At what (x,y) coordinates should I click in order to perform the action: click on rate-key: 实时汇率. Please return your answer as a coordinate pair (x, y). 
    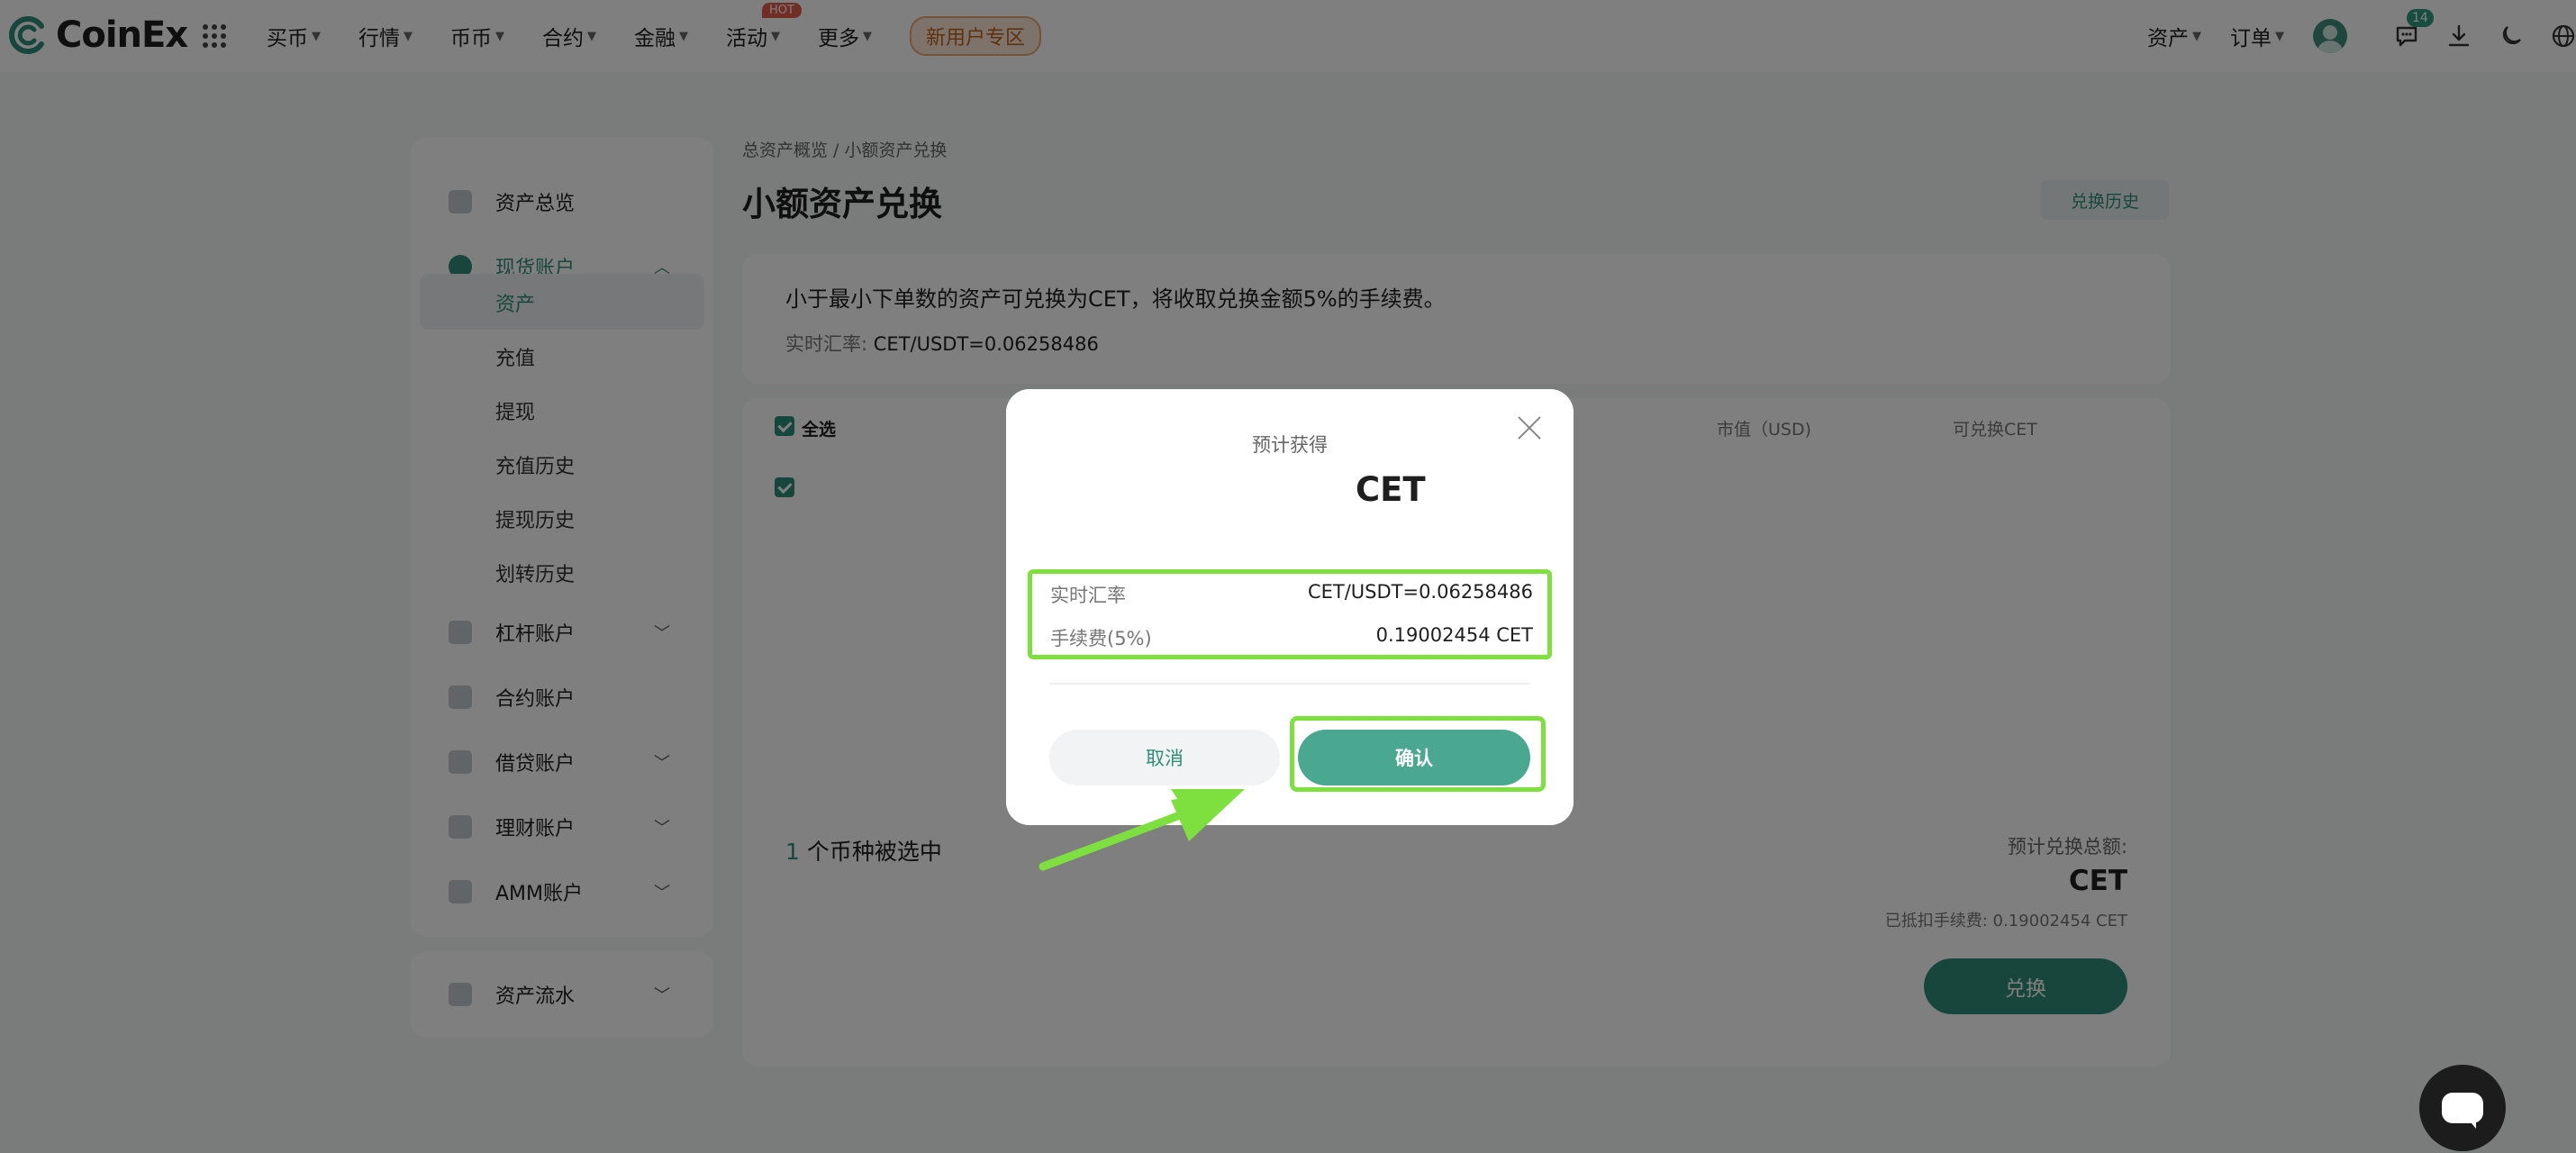
    Looking at the image, I should click on (1088, 595).